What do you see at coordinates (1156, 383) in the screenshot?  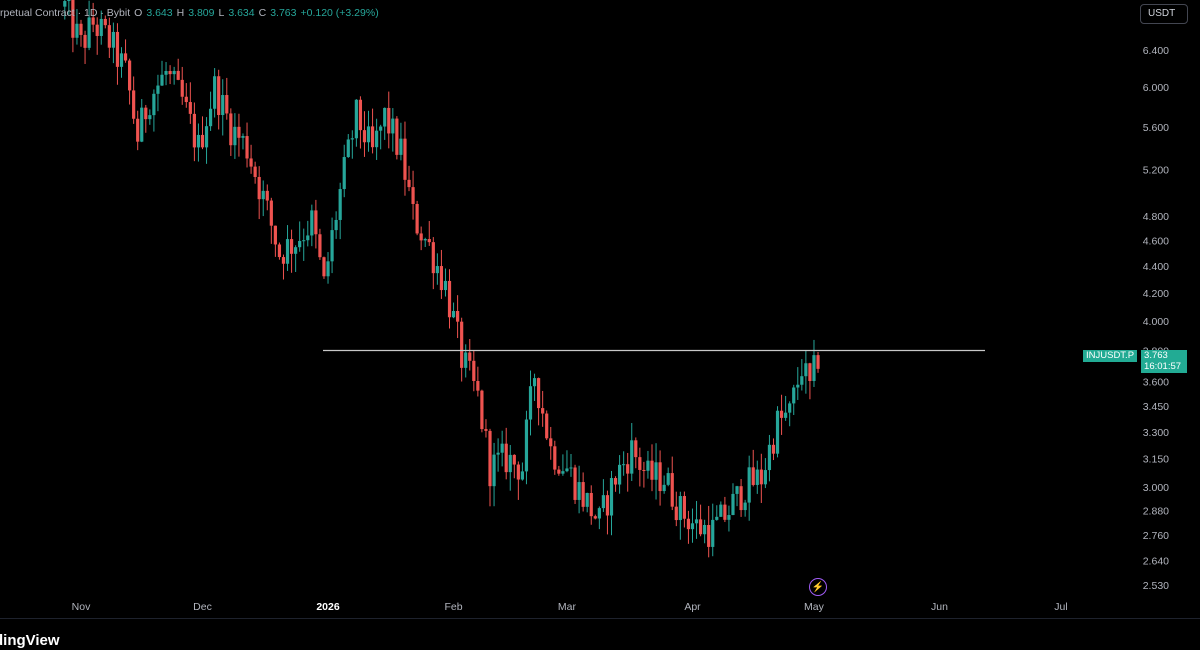 I see `y-tick-label: 3.600` at bounding box center [1156, 383].